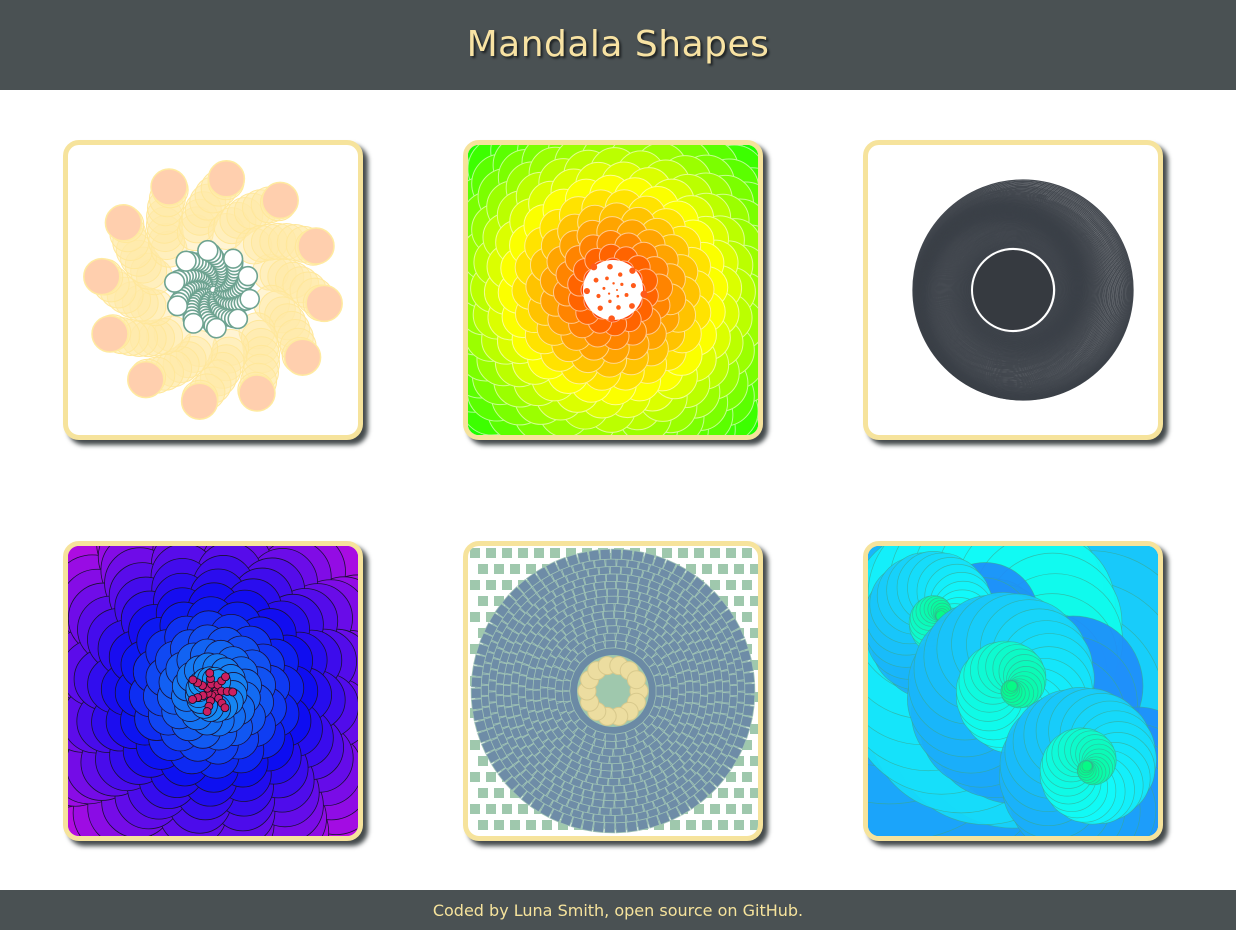 This screenshot has height=930, width=1236. I want to click on mandala-6-canvas, so click(1013, 691).